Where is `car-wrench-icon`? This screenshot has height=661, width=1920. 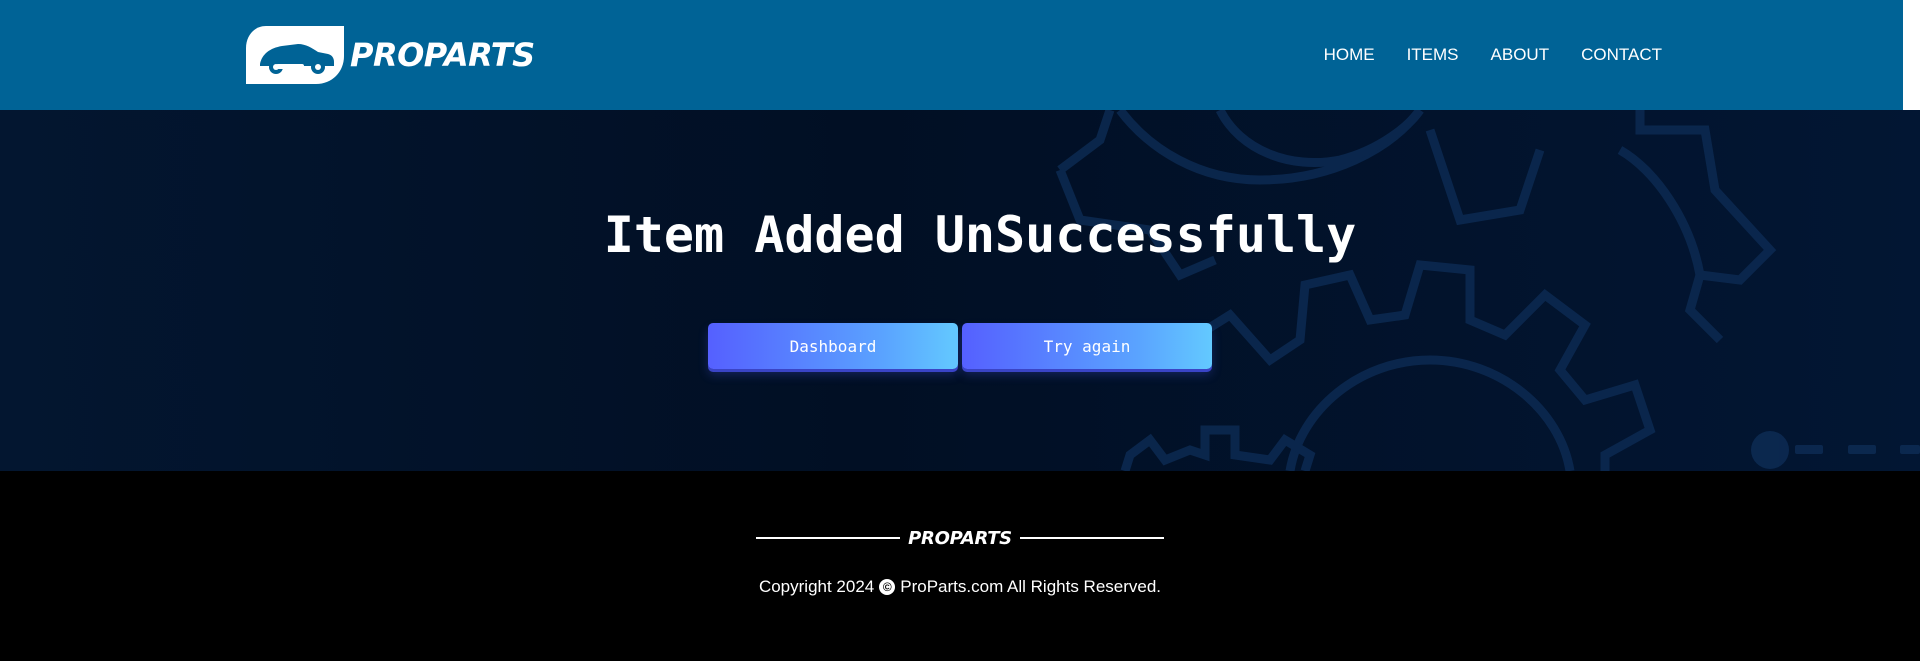
car-wrench-icon is located at coordinates (295, 55).